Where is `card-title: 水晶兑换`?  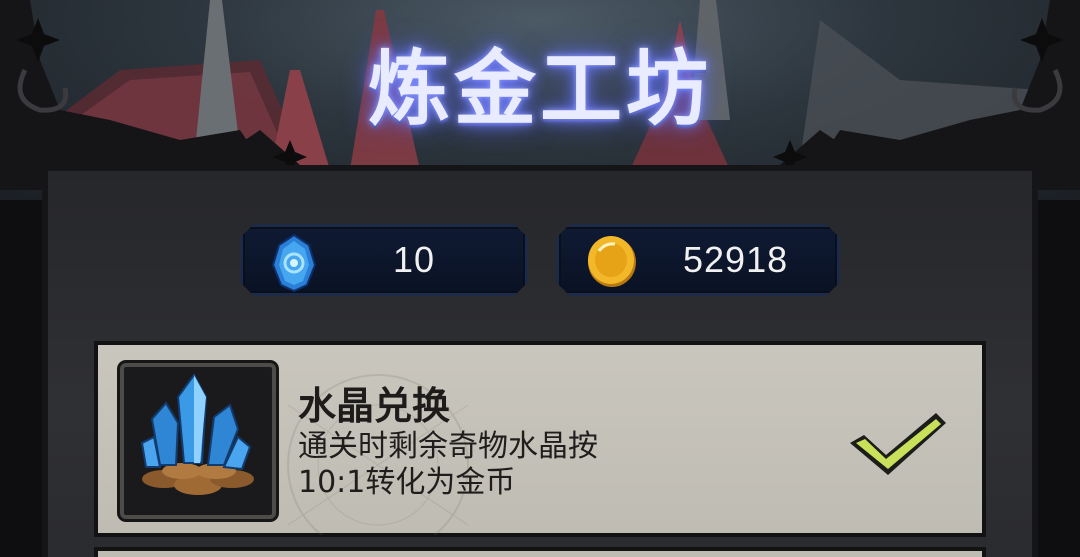 card-title: 水晶兑换 is located at coordinates (374, 405).